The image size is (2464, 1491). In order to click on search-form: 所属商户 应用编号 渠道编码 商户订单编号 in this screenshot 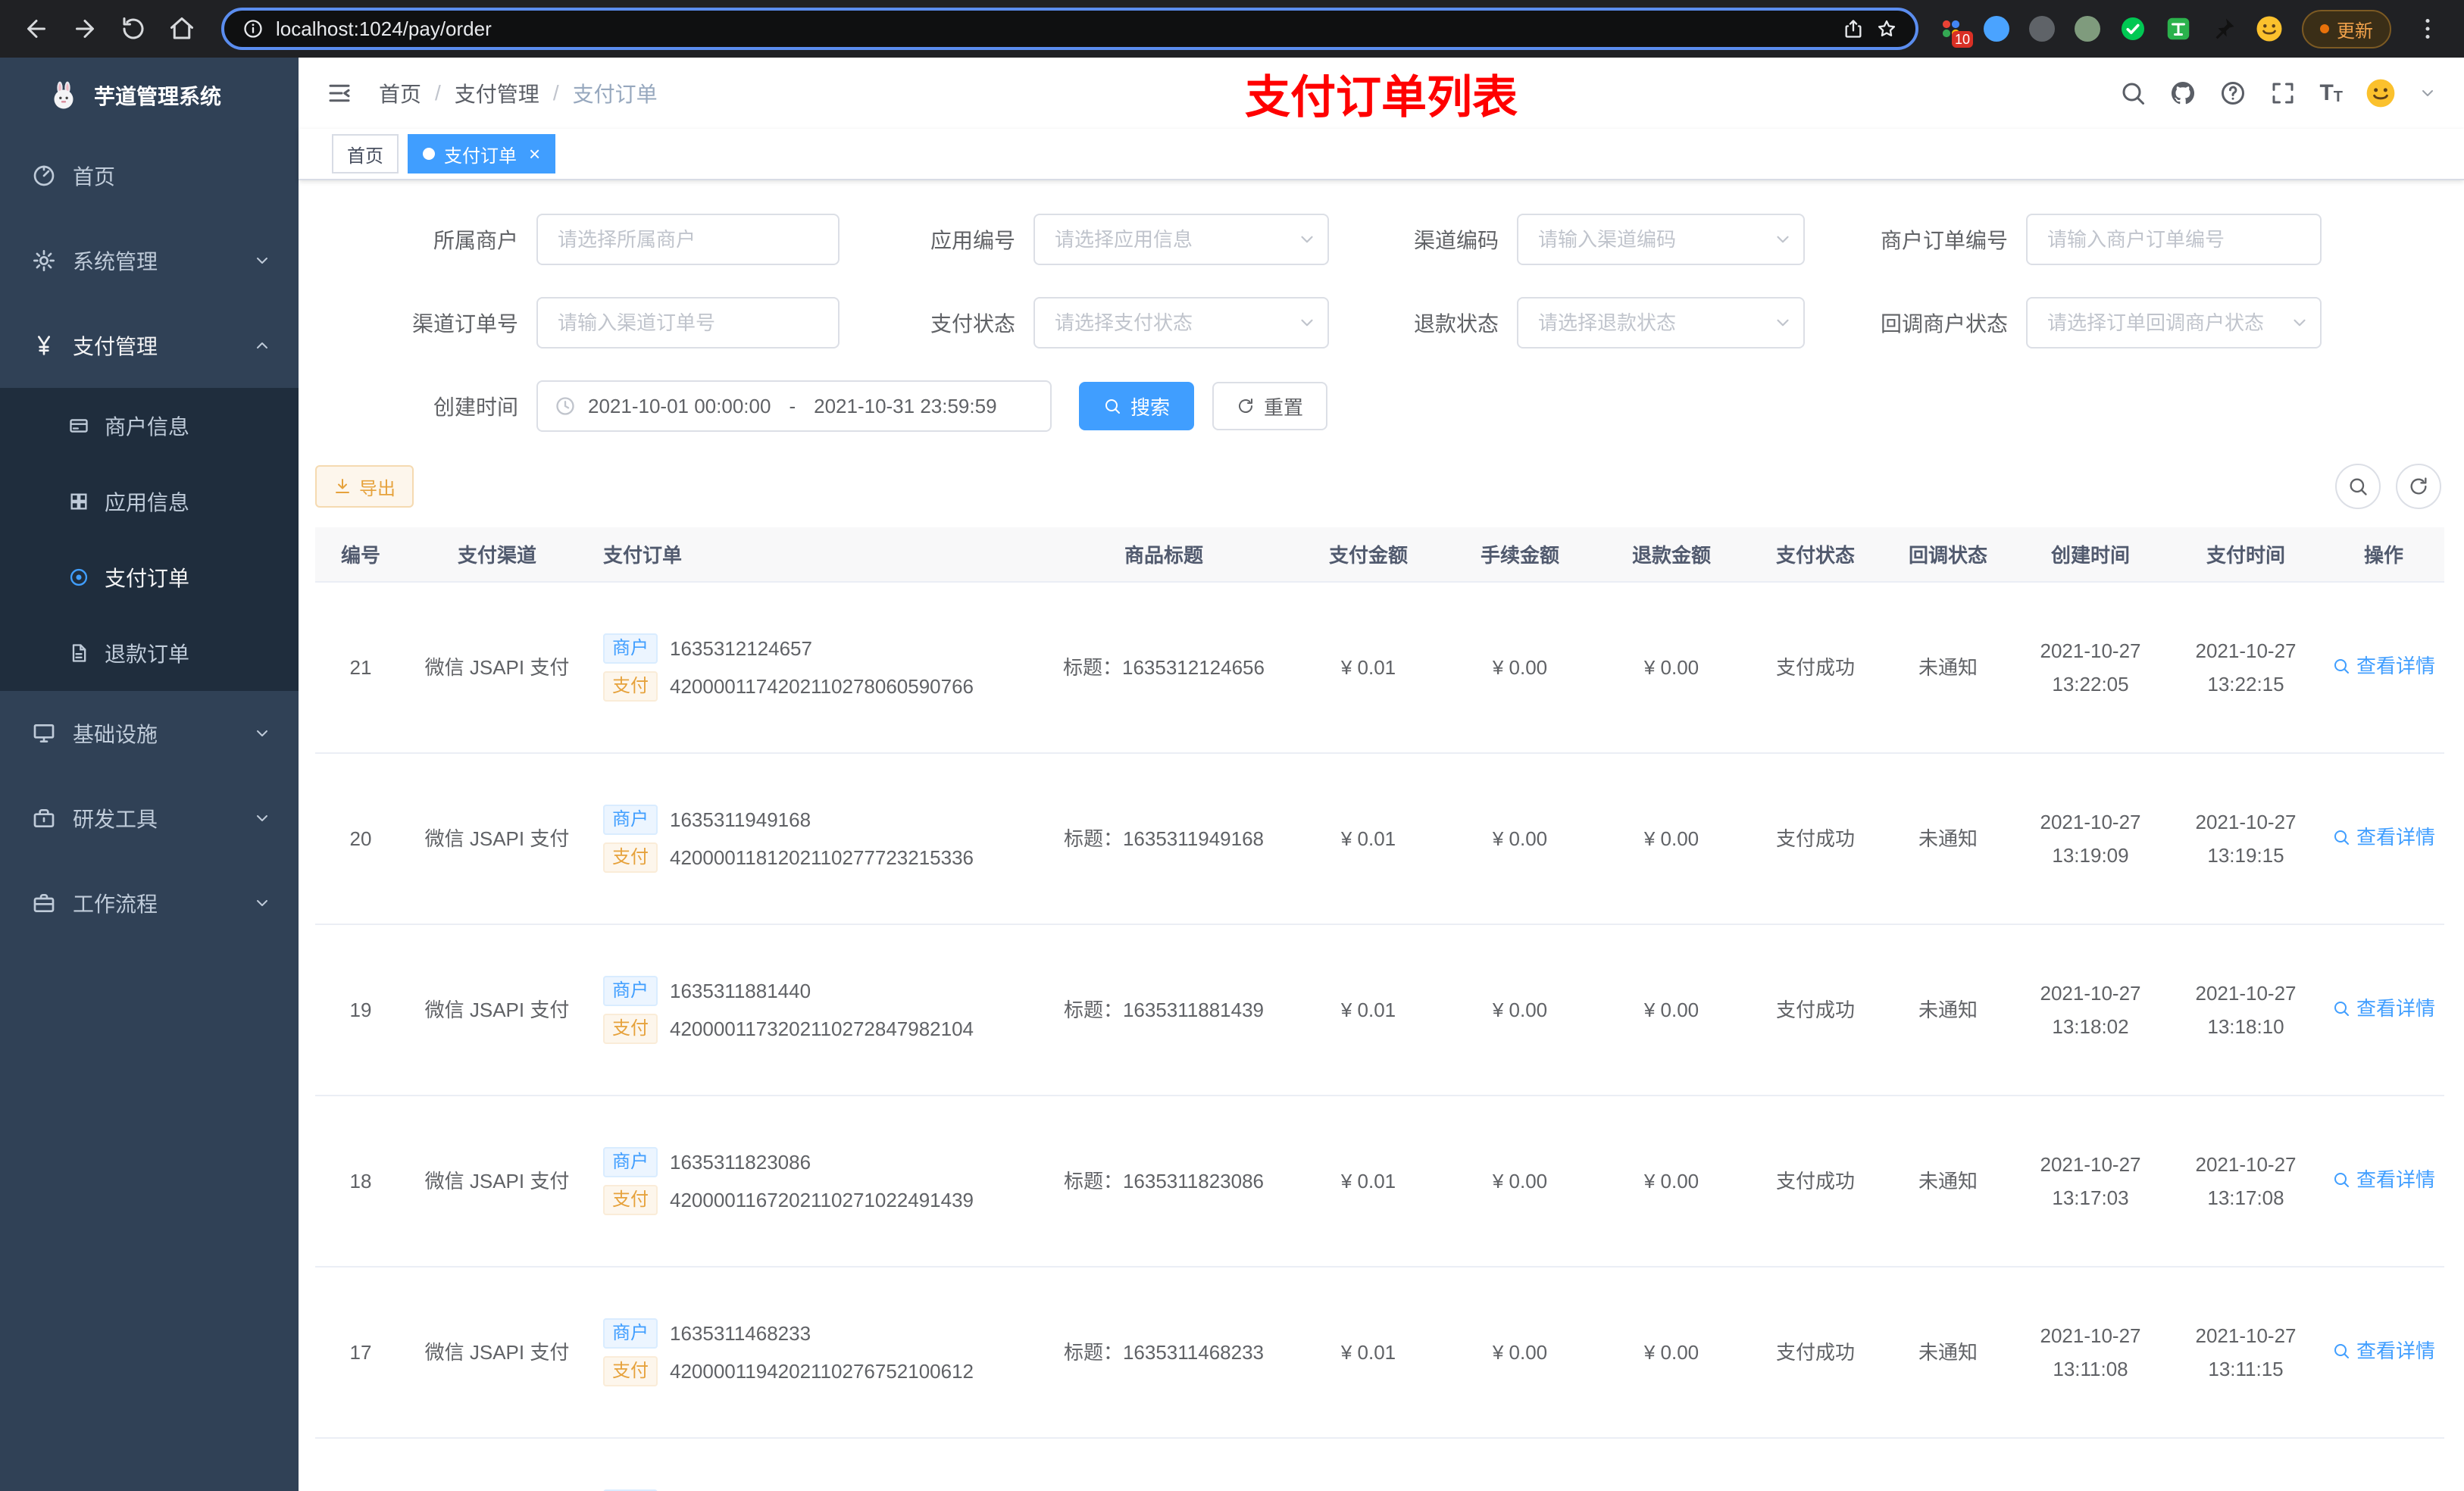, I will do `click(1408, 323)`.